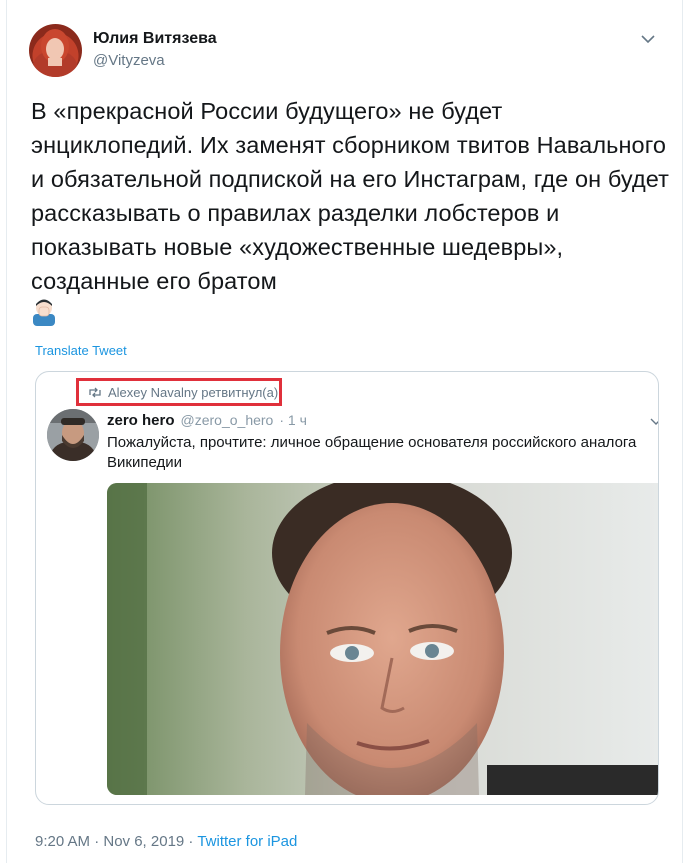 The image size is (687, 863). Describe the element at coordinates (293, 420) in the screenshot. I see `quoted-tweet-age: · 1 ч` at that location.